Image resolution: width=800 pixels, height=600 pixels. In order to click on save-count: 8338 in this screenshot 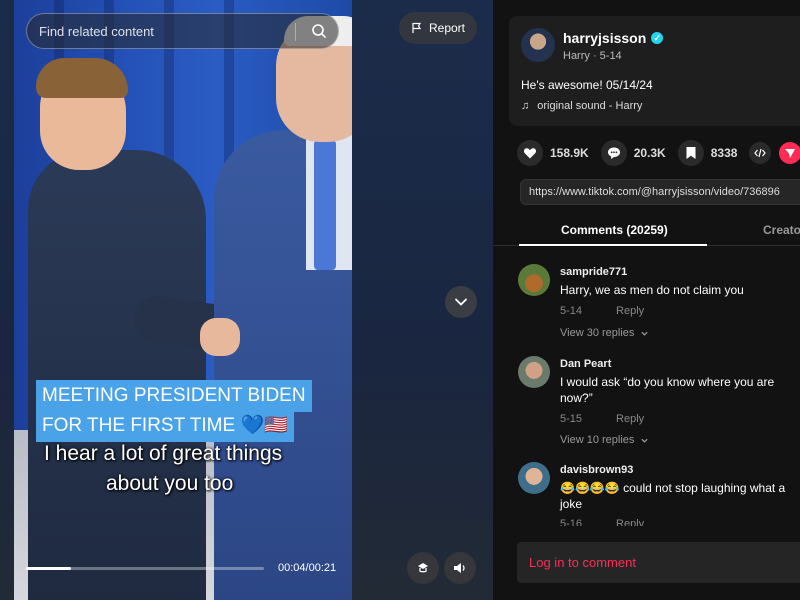, I will do `click(724, 153)`.